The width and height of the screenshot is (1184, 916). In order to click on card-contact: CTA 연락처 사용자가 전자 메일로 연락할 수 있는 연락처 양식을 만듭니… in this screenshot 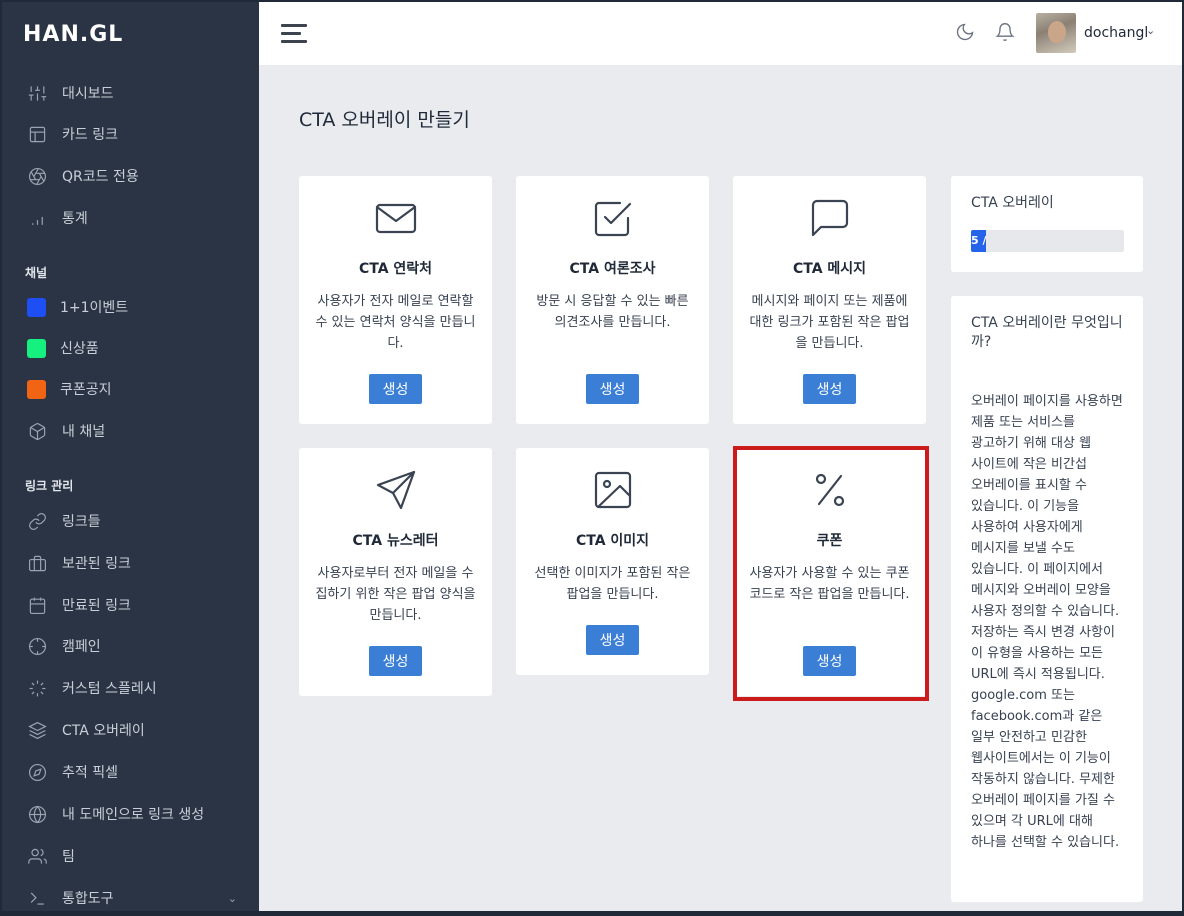, I will do `click(395, 300)`.